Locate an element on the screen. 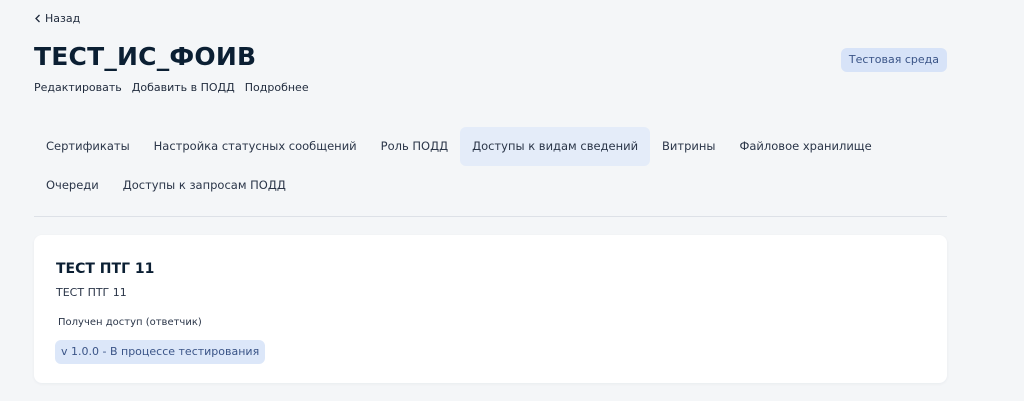  header-actions: Редактировать Добавить в ПОДД Подробнее is located at coordinates (171, 87).